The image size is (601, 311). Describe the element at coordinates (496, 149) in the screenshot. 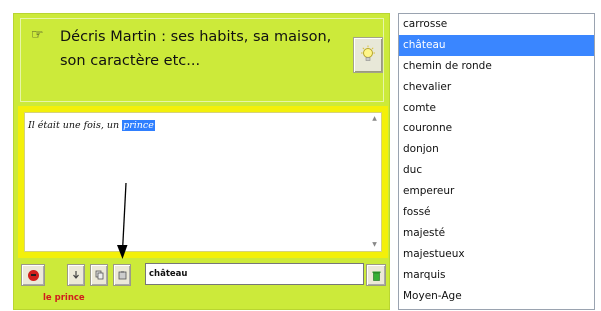

I see `word-list-item: donjon` at that location.